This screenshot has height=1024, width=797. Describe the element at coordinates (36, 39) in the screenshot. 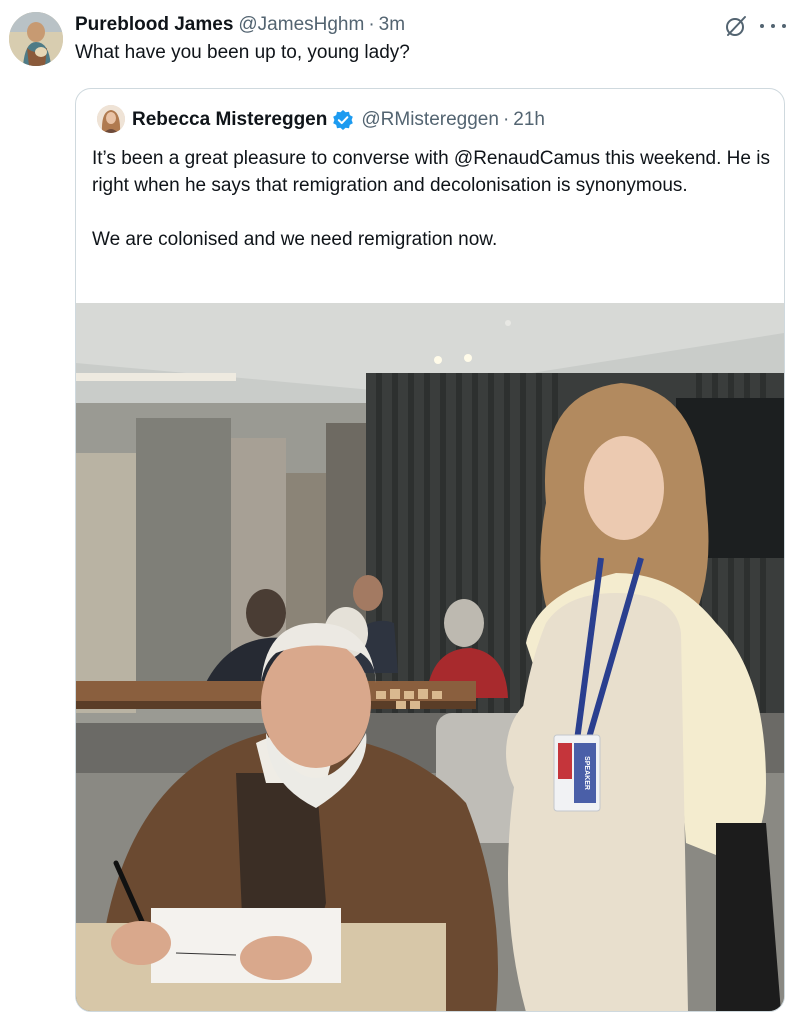

I see `user-avatar` at that location.